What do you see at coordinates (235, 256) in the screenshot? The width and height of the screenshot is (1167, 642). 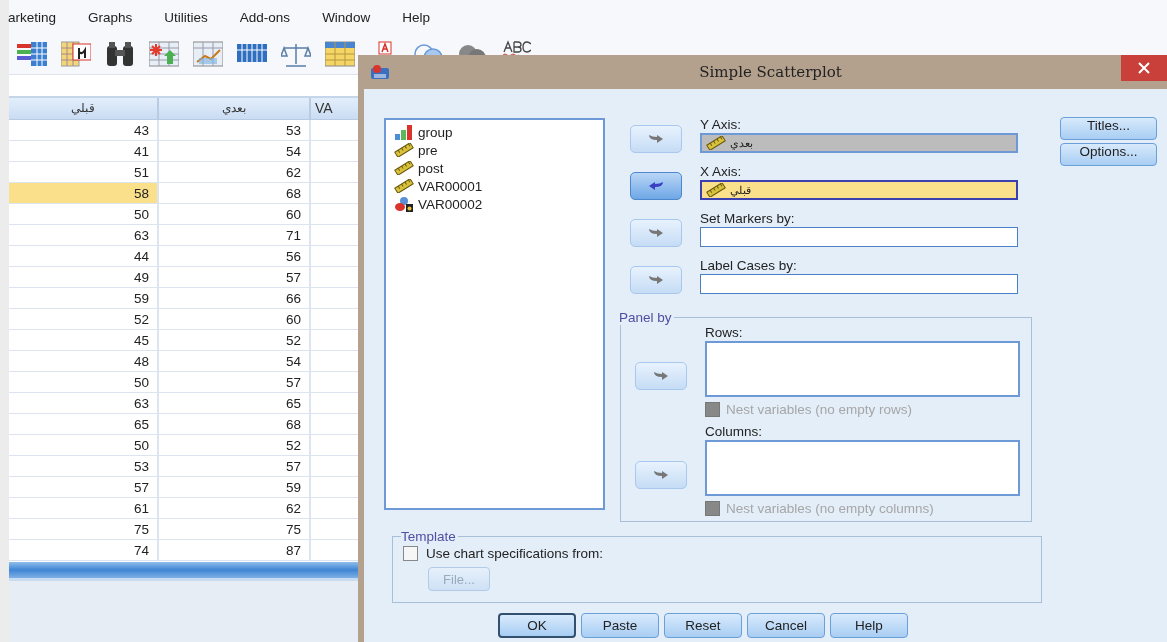 I see `table-cell: 56` at bounding box center [235, 256].